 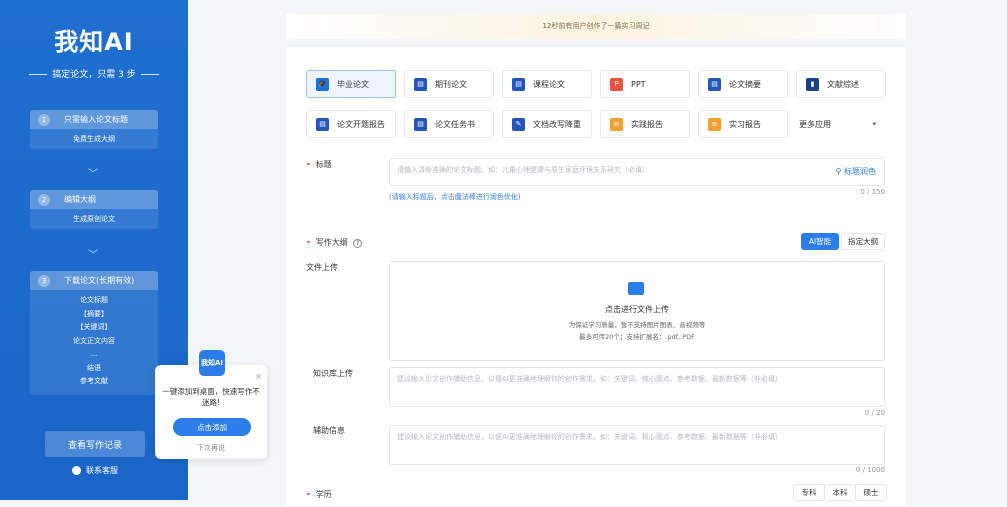 What do you see at coordinates (99, 280) in the screenshot?
I see `step-title: 下载论文(长期有效)` at bounding box center [99, 280].